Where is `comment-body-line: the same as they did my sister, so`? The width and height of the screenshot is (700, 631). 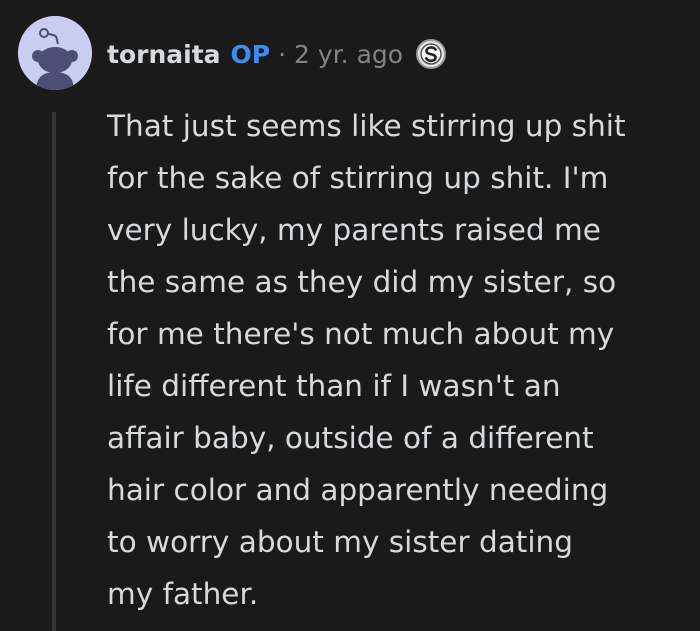 comment-body-line: the same as they did my sister, so is located at coordinates (362, 282).